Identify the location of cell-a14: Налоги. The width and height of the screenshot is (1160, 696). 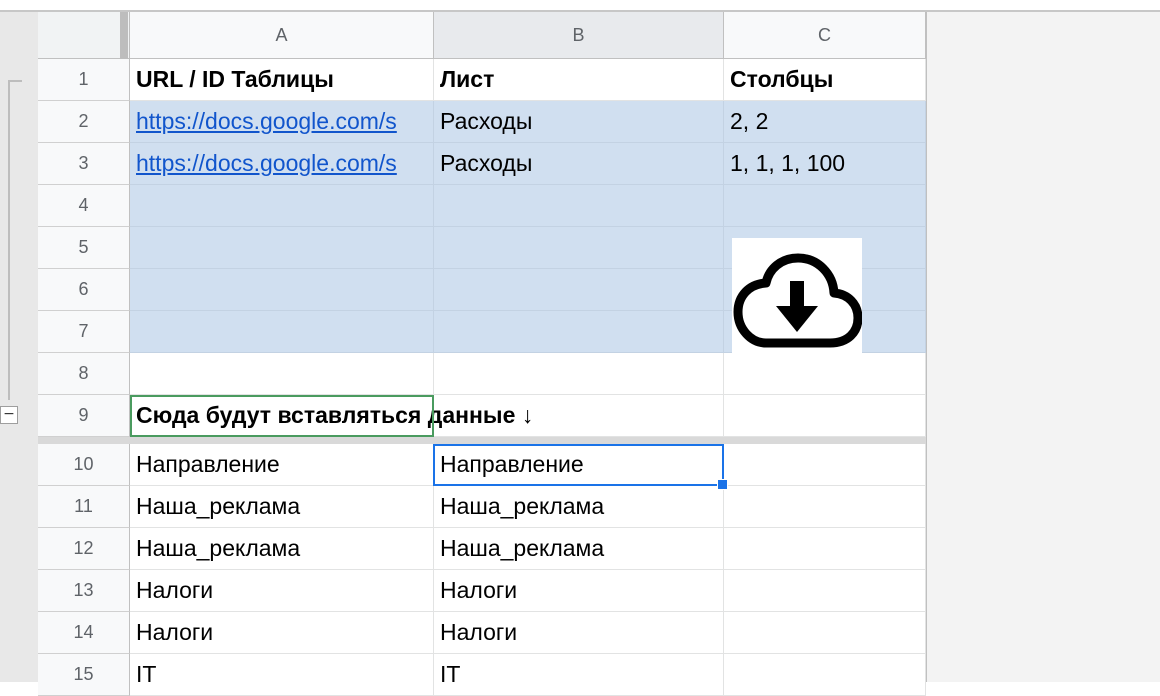
(282, 633).